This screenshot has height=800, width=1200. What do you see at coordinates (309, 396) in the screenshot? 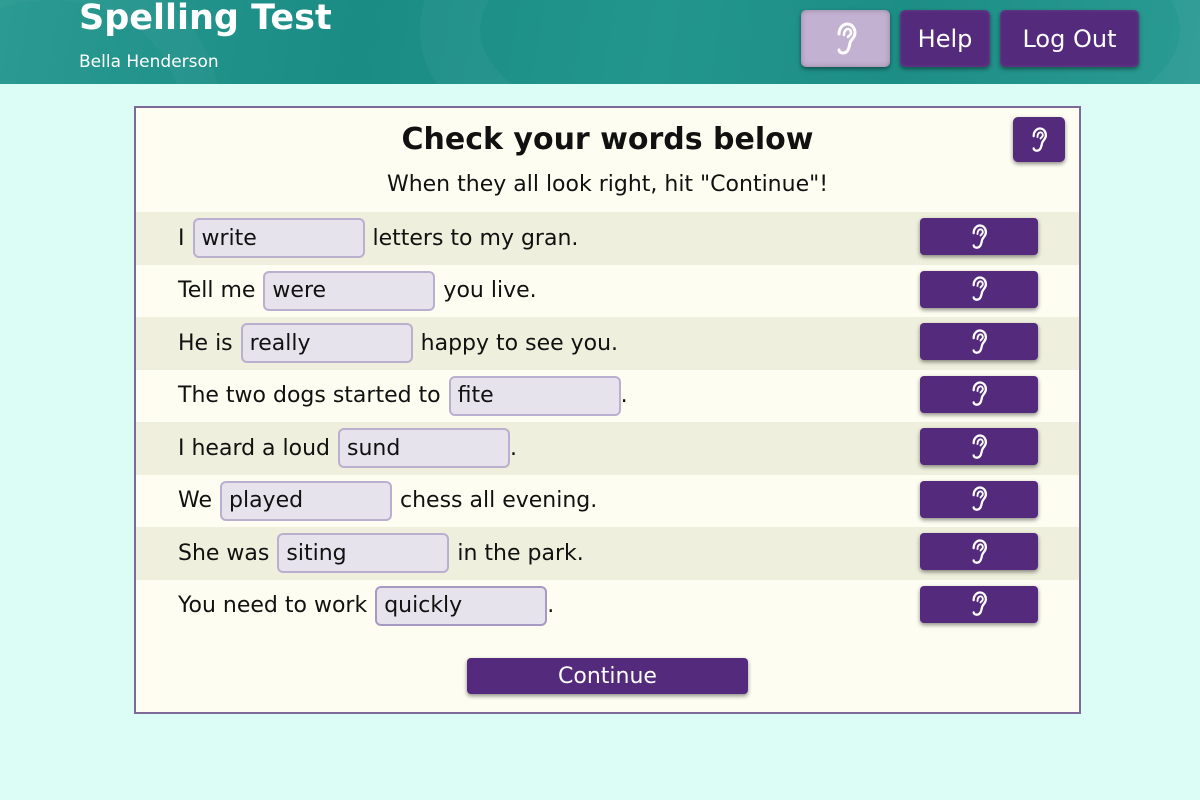
I see `sentence-text-before: The two dogs started to` at bounding box center [309, 396].